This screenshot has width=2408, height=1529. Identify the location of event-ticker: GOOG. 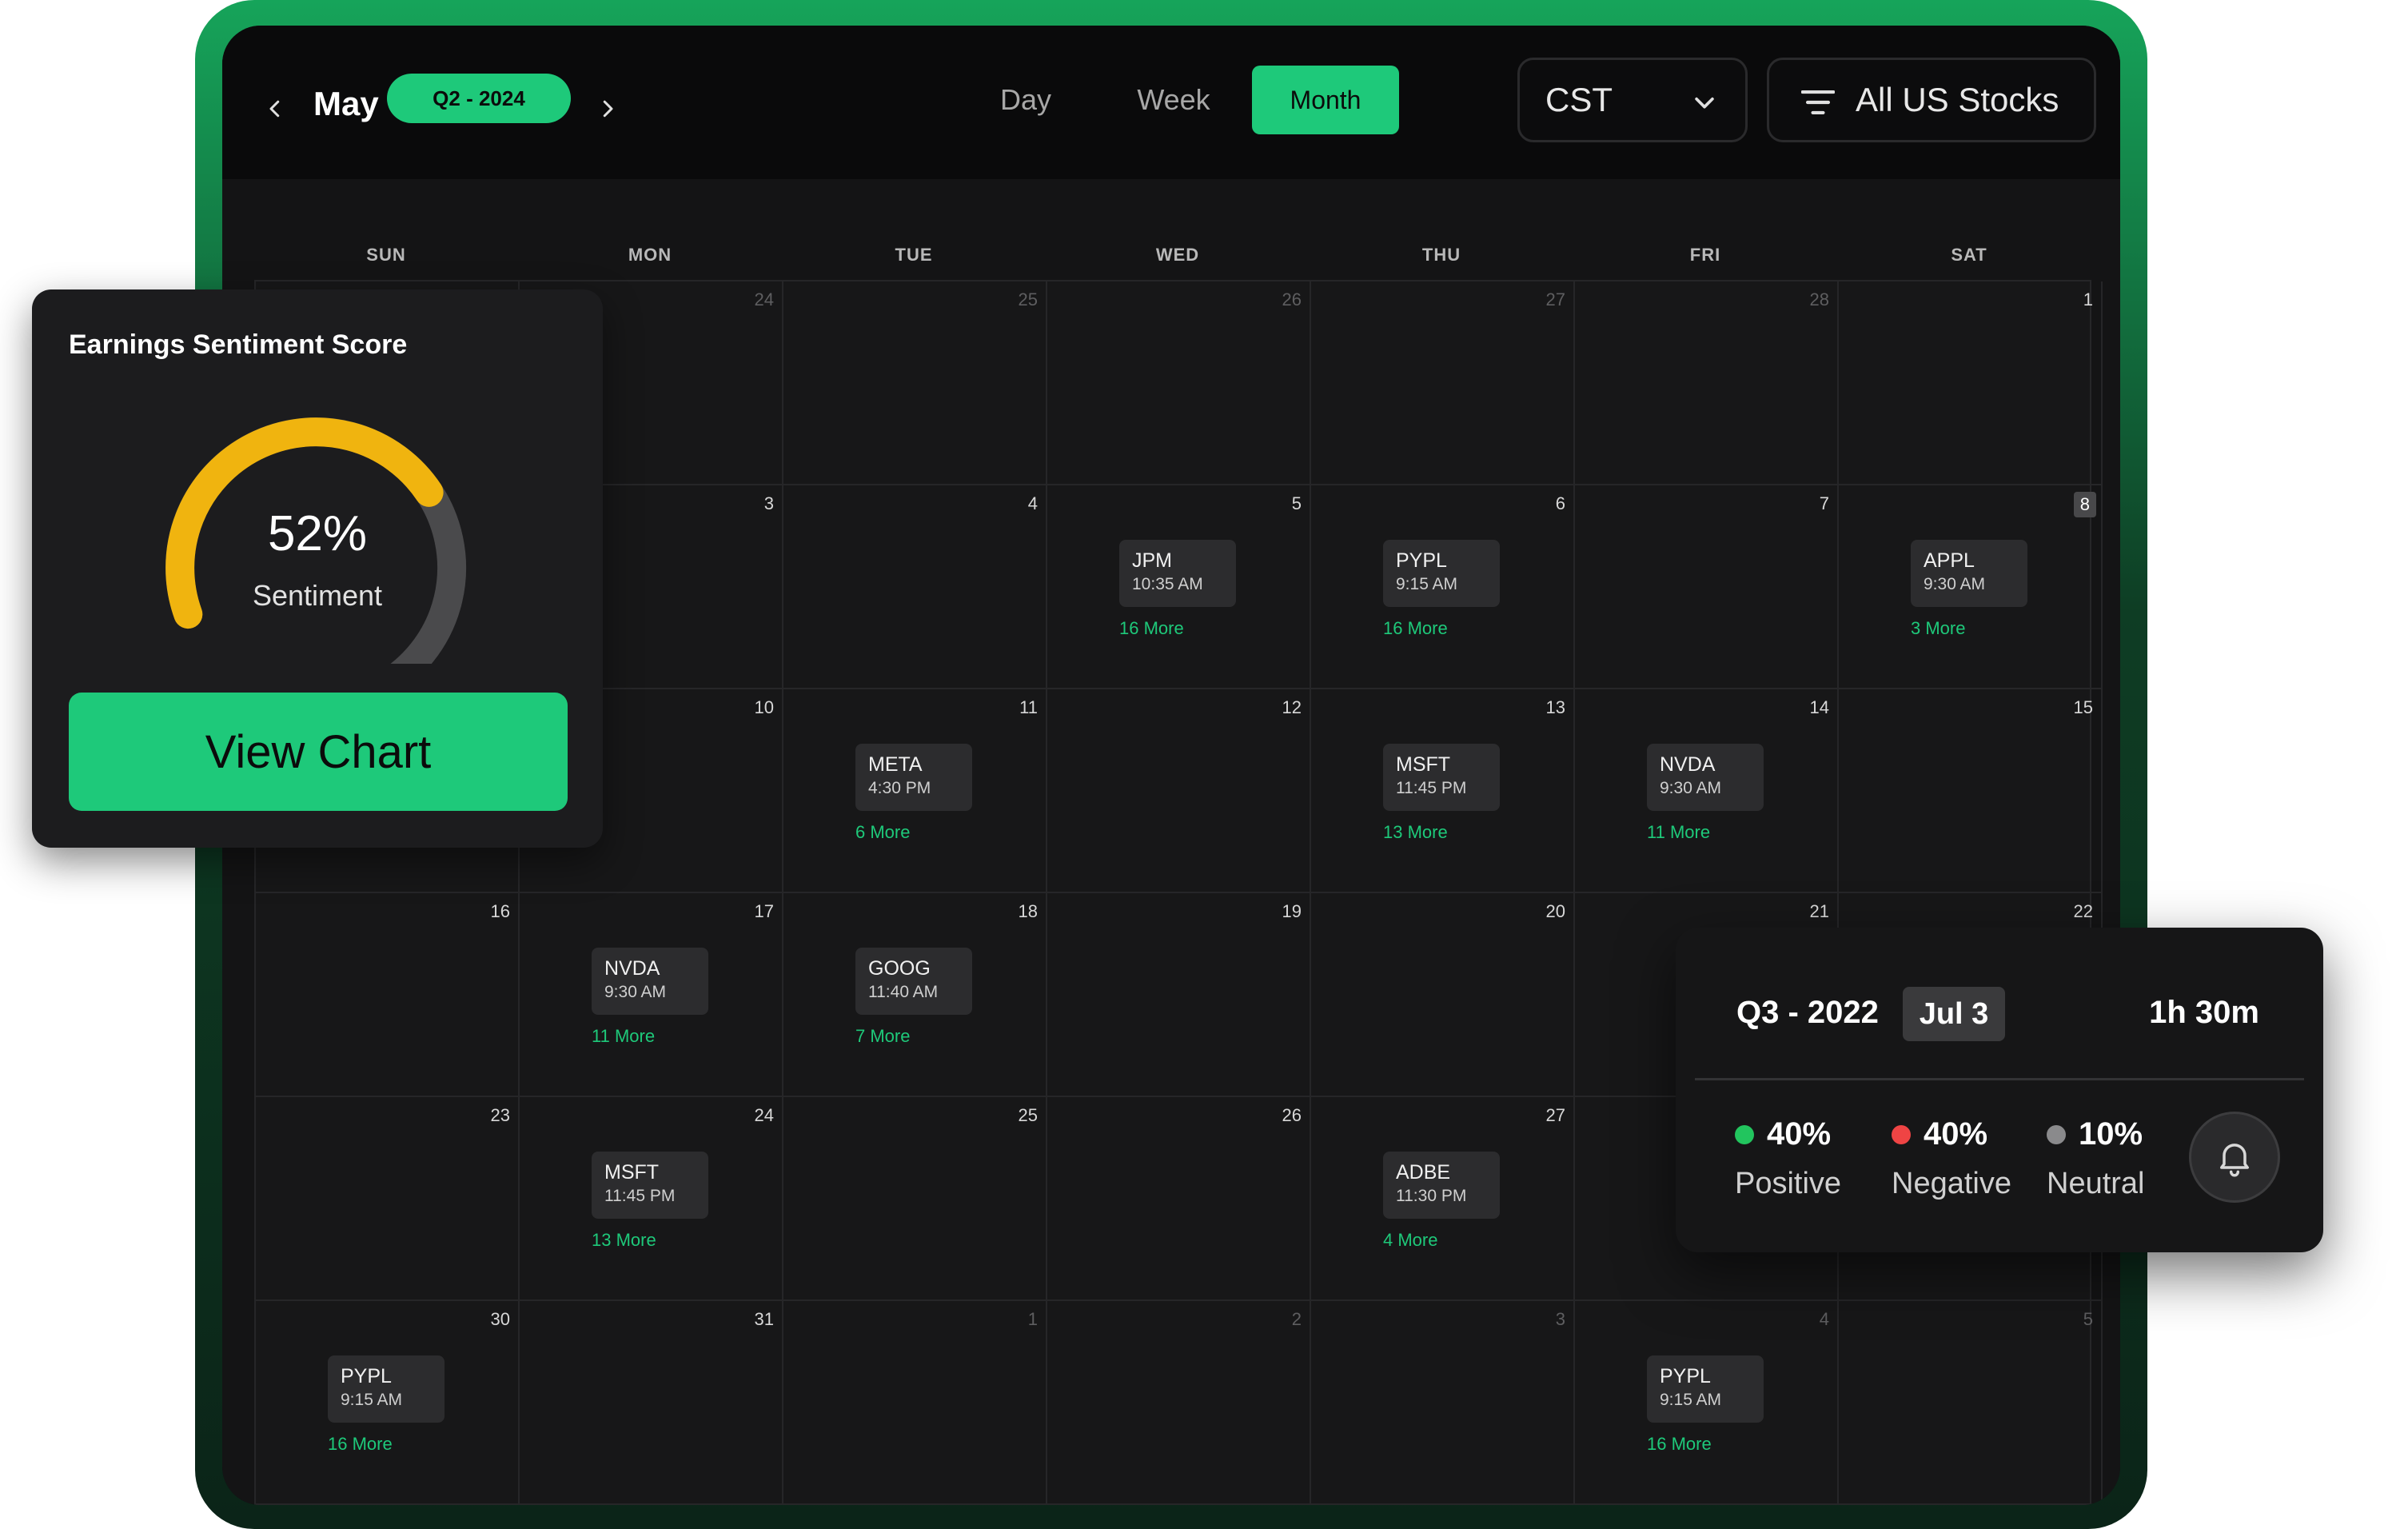
(900, 968).